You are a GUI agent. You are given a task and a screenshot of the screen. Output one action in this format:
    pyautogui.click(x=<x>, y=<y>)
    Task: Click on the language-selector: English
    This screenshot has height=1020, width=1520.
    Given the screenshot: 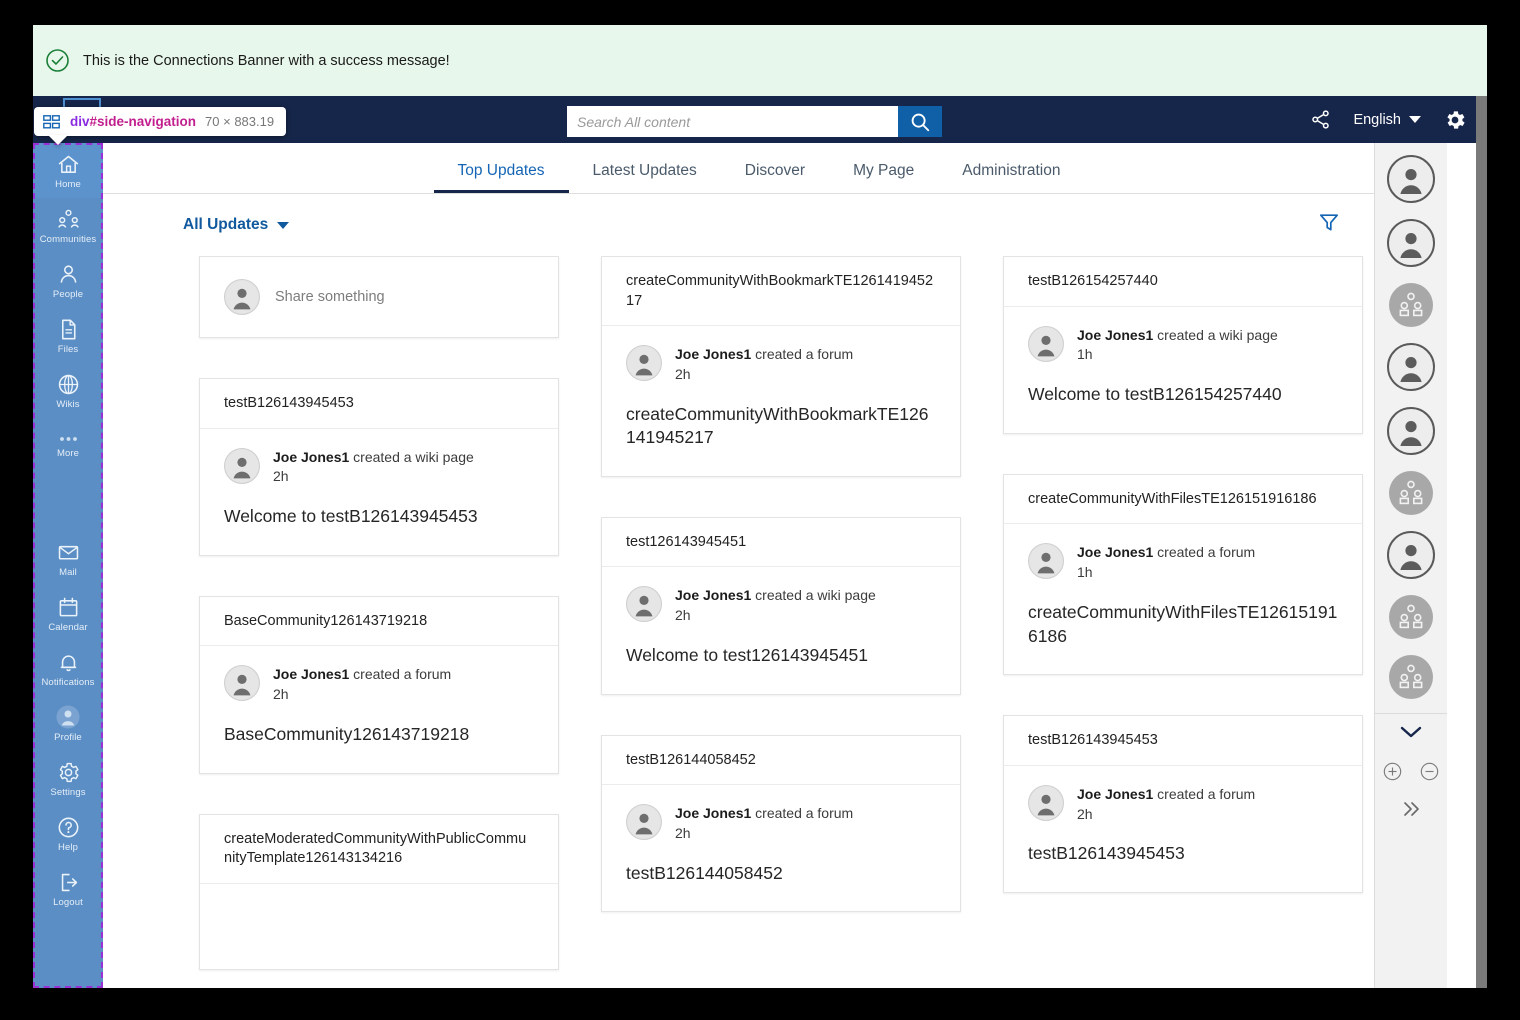 What is the action you would take?
    pyautogui.click(x=1387, y=120)
    